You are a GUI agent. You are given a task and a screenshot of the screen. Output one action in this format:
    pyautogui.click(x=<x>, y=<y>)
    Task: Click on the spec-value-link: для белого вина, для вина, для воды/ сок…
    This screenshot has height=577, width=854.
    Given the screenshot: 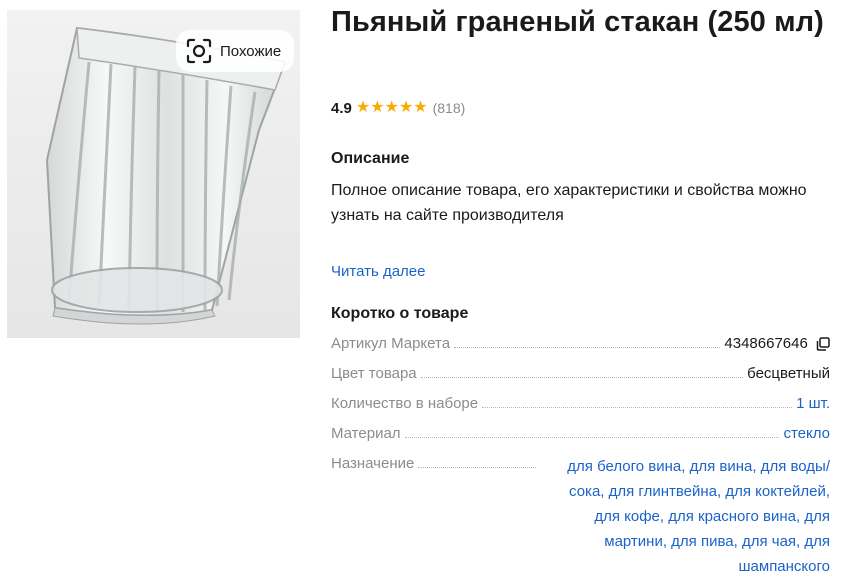 What is the action you would take?
    pyautogui.click(x=685, y=515)
    